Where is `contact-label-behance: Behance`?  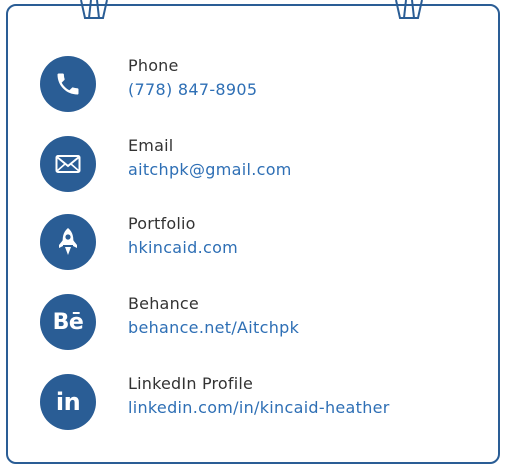
contact-label-behance: Behance is located at coordinates (163, 303).